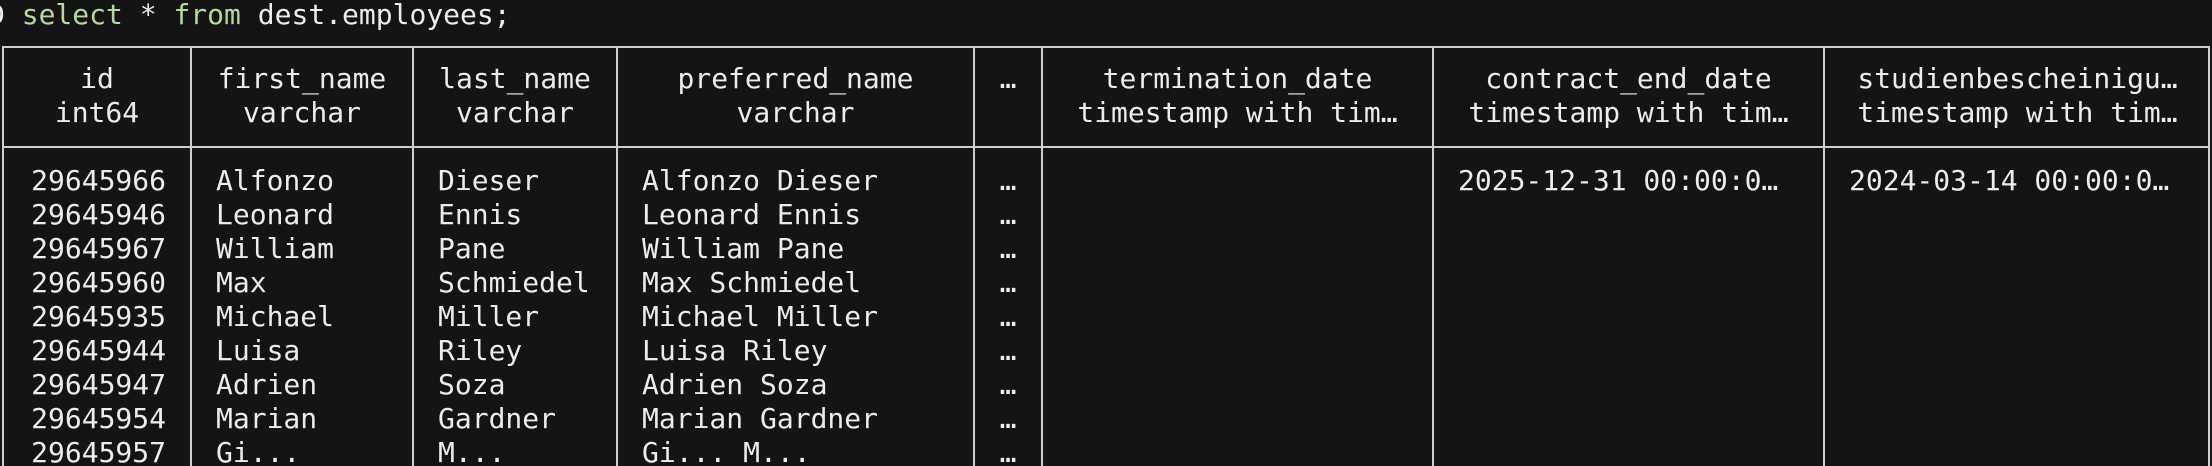 The width and height of the screenshot is (2212, 466). I want to click on table-cell: Max, so click(241, 282).